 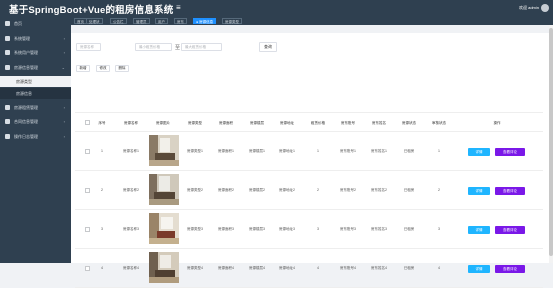 What do you see at coordinates (163, 123) in the screenshot?
I see `col-header-image: 房源图片` at bounding box center [163, 123].